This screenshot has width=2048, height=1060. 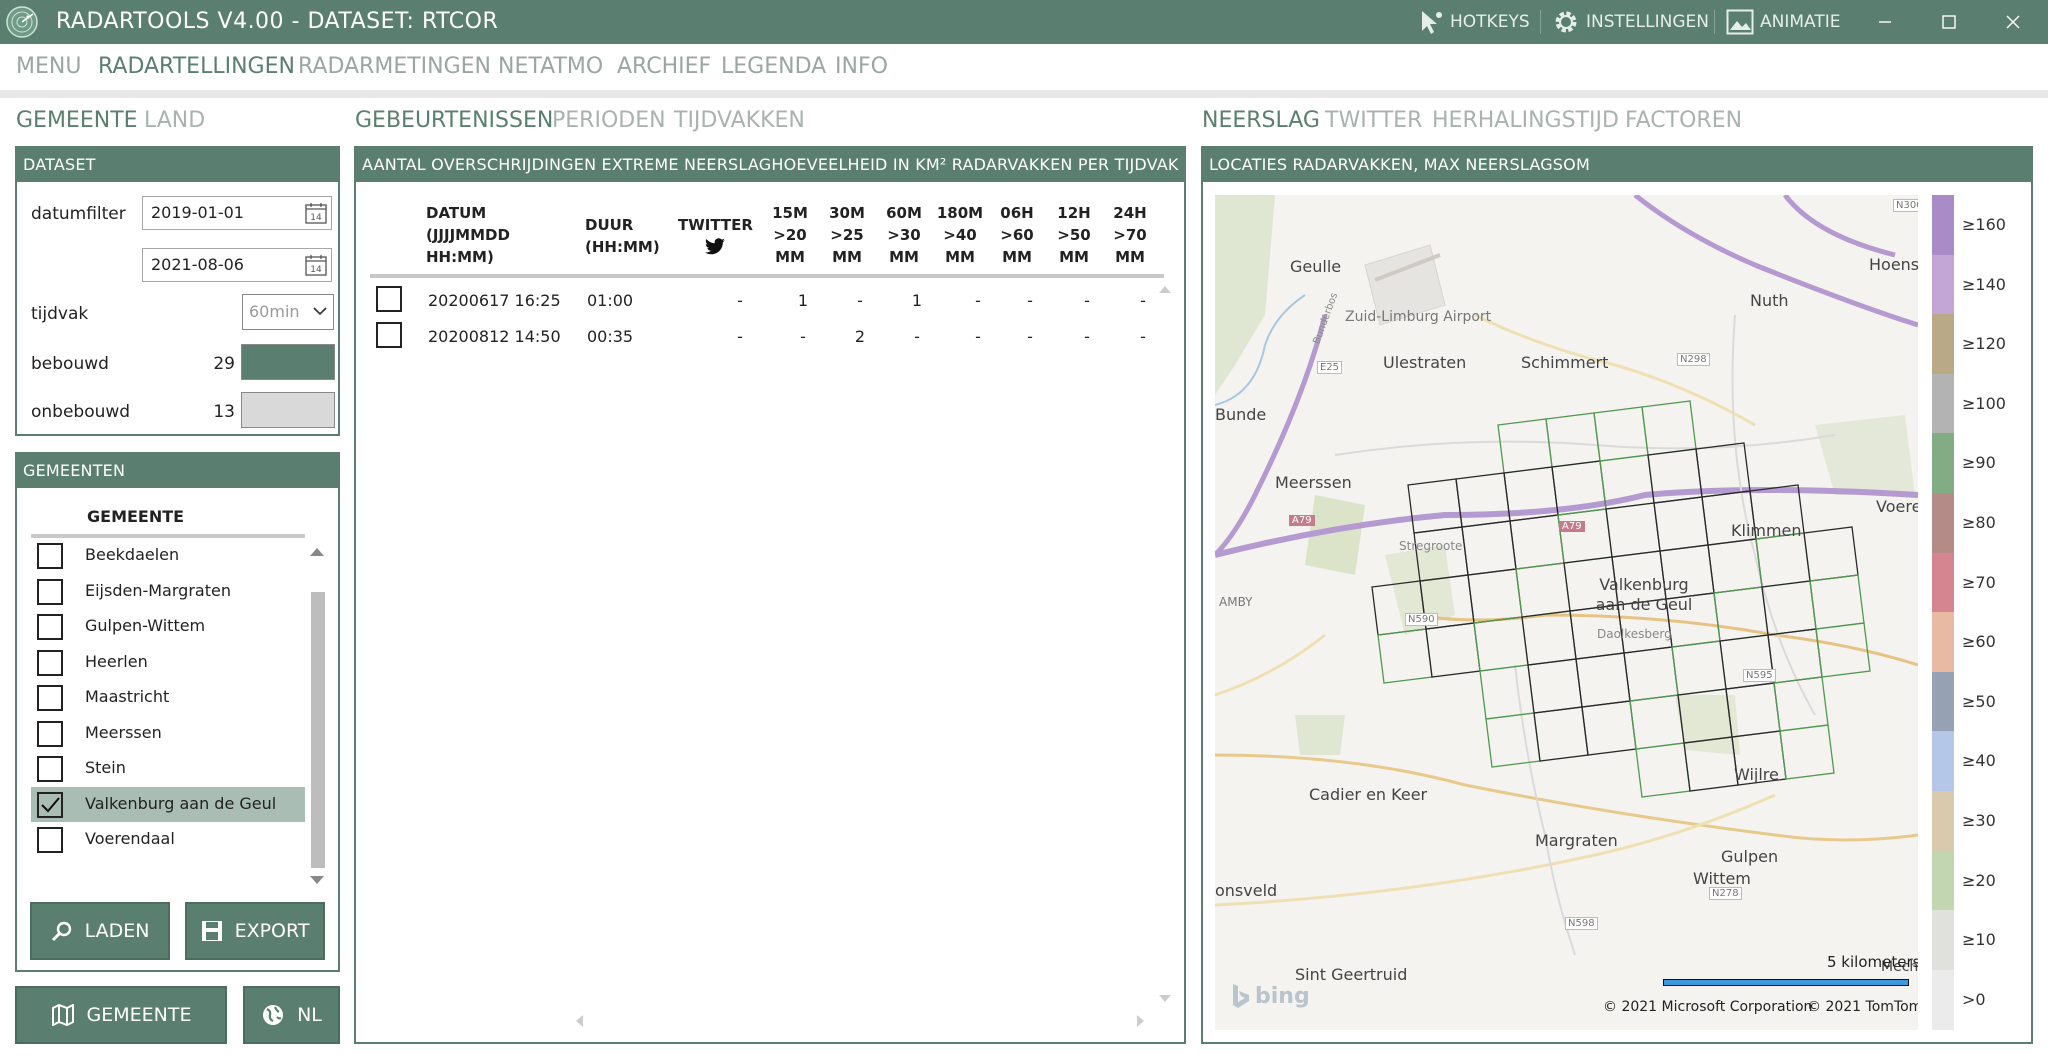 I want to click on tab-land: LAND, so click(x=174, y=120).